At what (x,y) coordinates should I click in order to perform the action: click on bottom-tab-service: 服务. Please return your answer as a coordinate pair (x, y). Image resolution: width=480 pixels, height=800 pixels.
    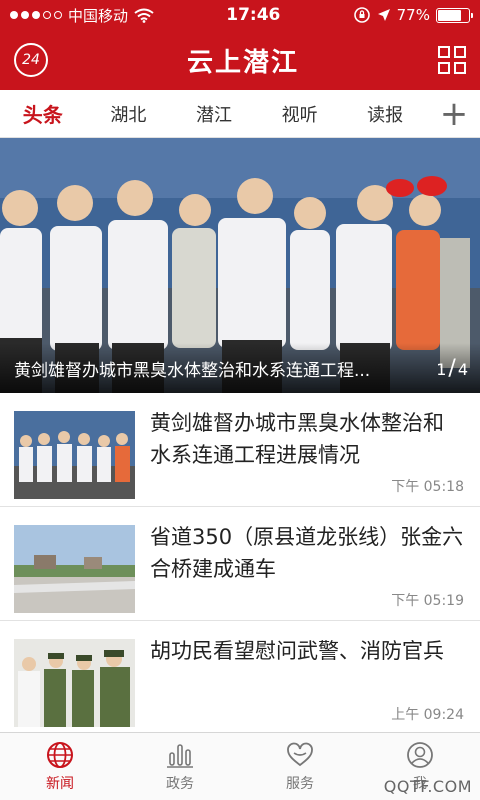
    Looking at the image, I should click on (300, 766).